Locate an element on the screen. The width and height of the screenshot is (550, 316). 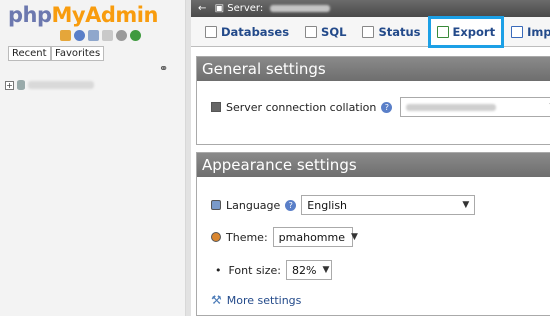
docs-icon is located at coordinates (93, 35).